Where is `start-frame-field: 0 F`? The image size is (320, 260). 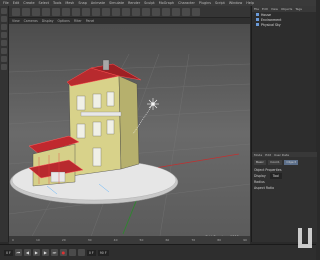 start-frame-field: 0 F is located at coordinates (8, 252).